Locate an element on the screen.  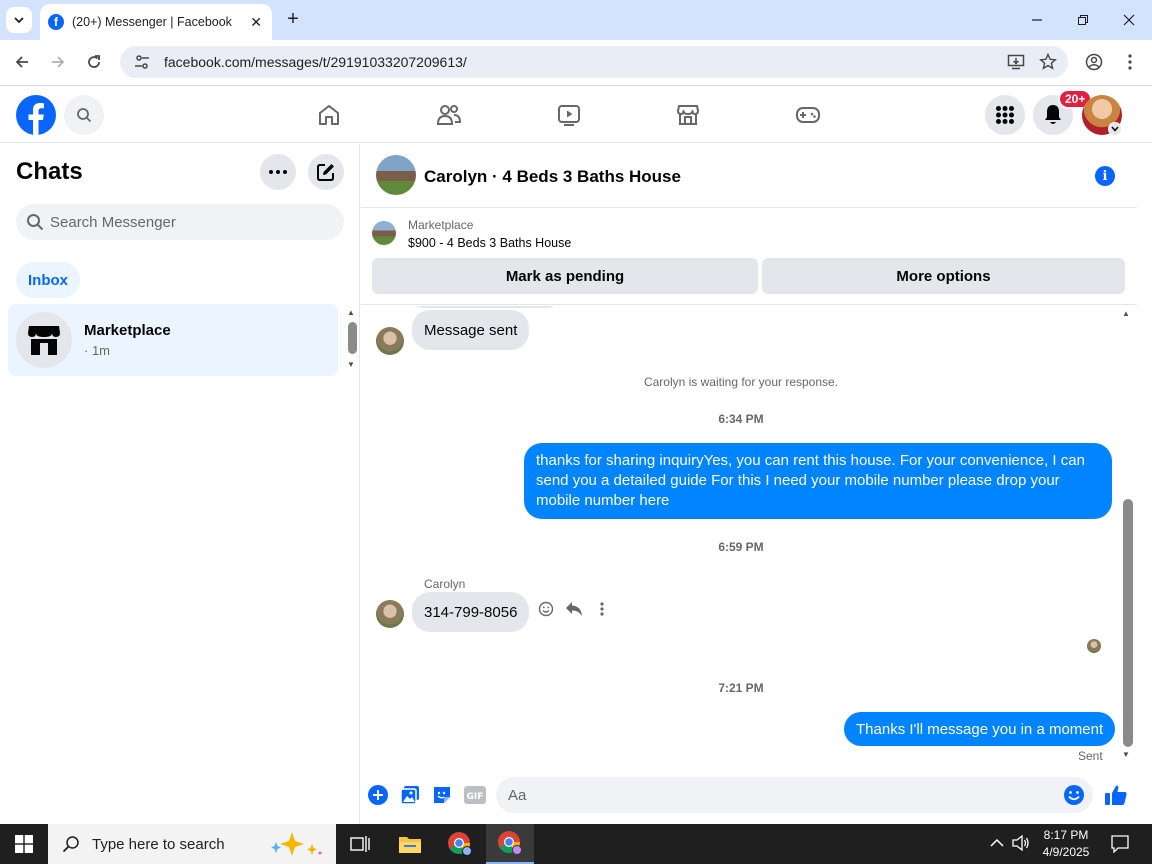
back-button is located at coordinates (22, 62).